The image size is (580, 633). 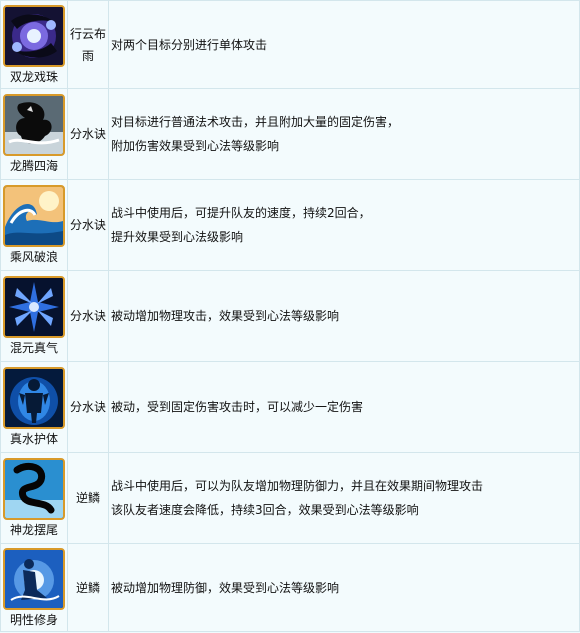 I want to click on skill-icon-cell: 混元真气, so click(x=34, y=316).